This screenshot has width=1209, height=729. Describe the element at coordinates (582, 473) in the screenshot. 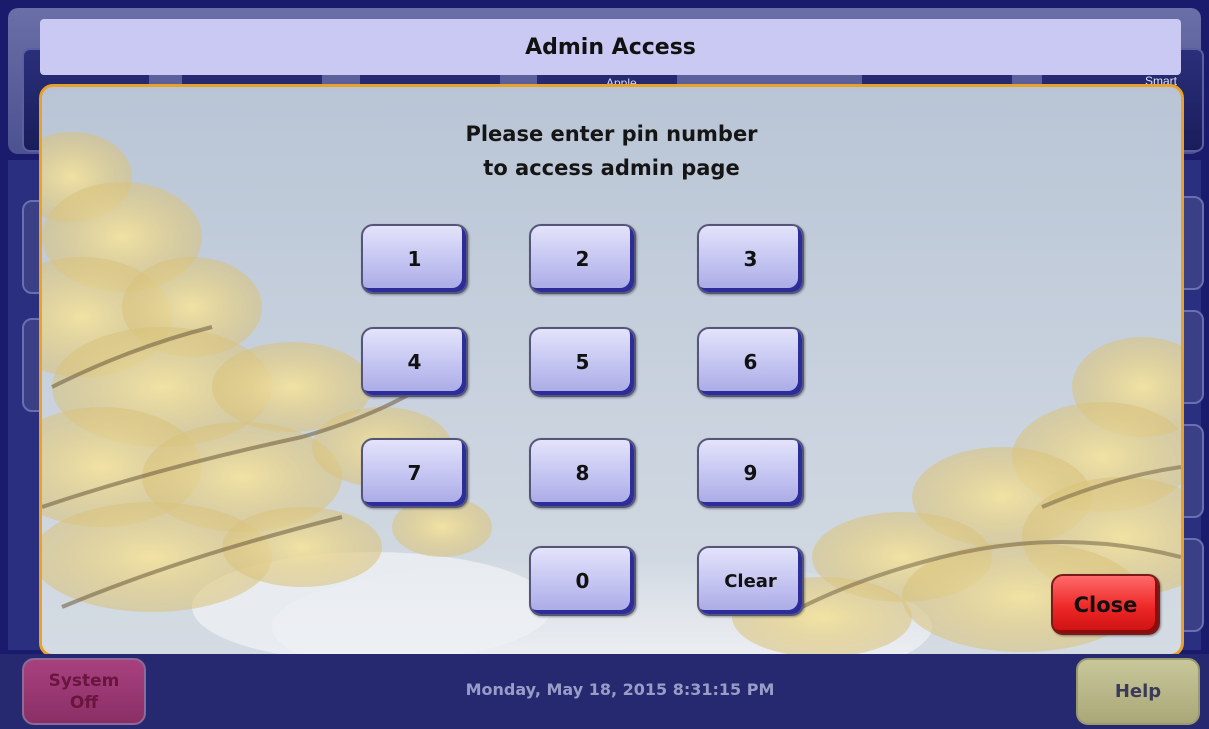

I see `keypad-key-8: 8` at that location.